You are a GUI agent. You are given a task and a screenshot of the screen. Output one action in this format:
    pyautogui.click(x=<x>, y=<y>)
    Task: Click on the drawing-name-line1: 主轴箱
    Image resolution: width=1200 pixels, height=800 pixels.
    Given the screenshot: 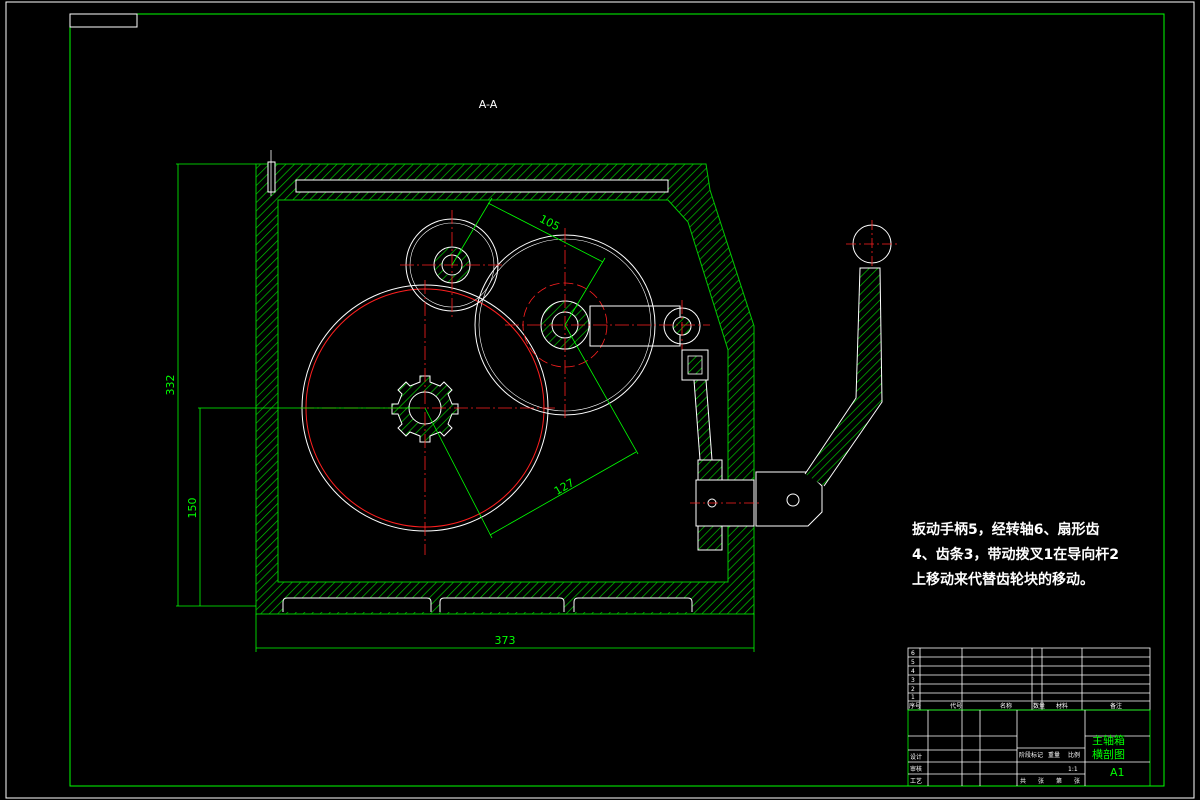 What is the action you would take?
    pyautogui.click(x=1108, y=740)
    